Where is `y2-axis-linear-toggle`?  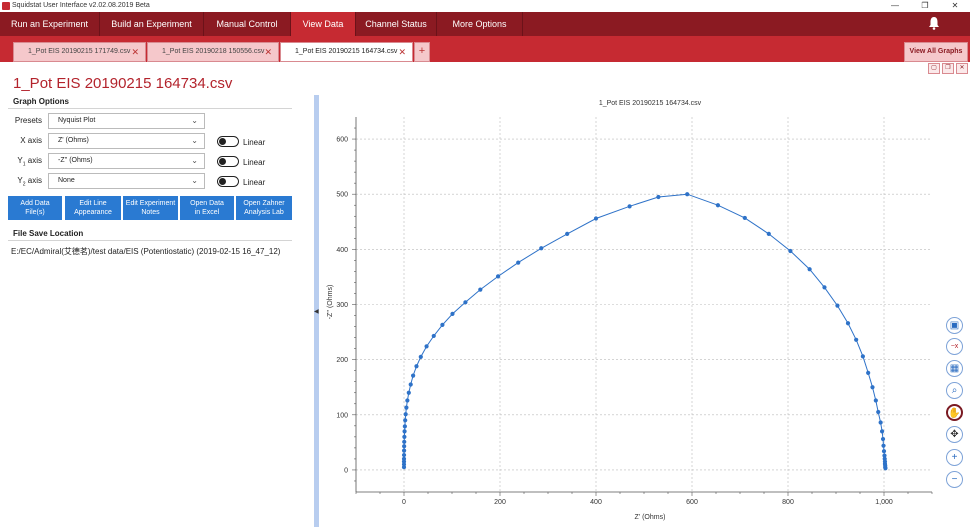
y2-axis-linear-toggle is located at coordinates (228, 181).